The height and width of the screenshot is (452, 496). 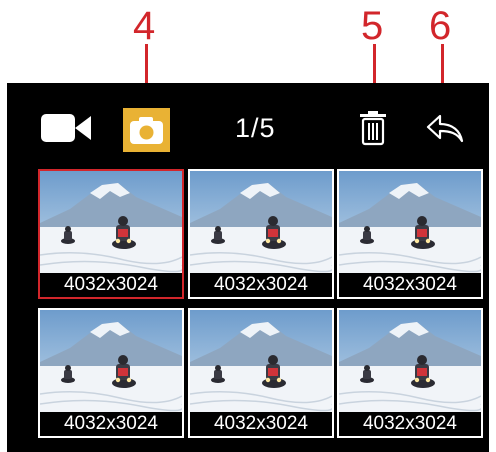 I want to click on thumbnail-6: 4032x3024, so click(x=410, y=373).